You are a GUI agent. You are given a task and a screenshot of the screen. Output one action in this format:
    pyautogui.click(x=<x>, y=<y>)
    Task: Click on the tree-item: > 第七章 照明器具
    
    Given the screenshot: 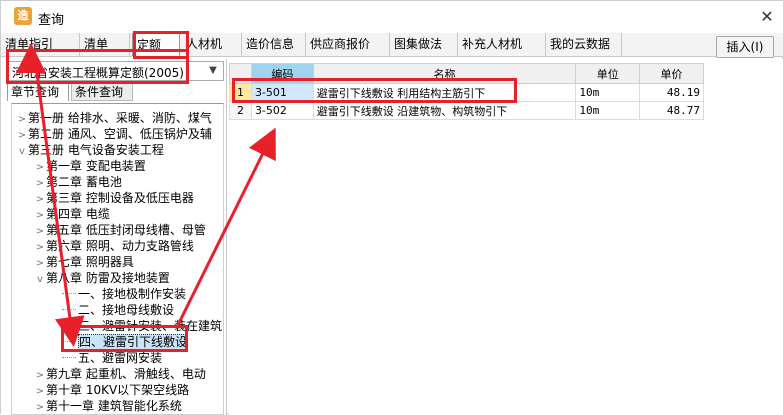 What is the action you would take?
    pyautogui.click(x=84, y=262)
    